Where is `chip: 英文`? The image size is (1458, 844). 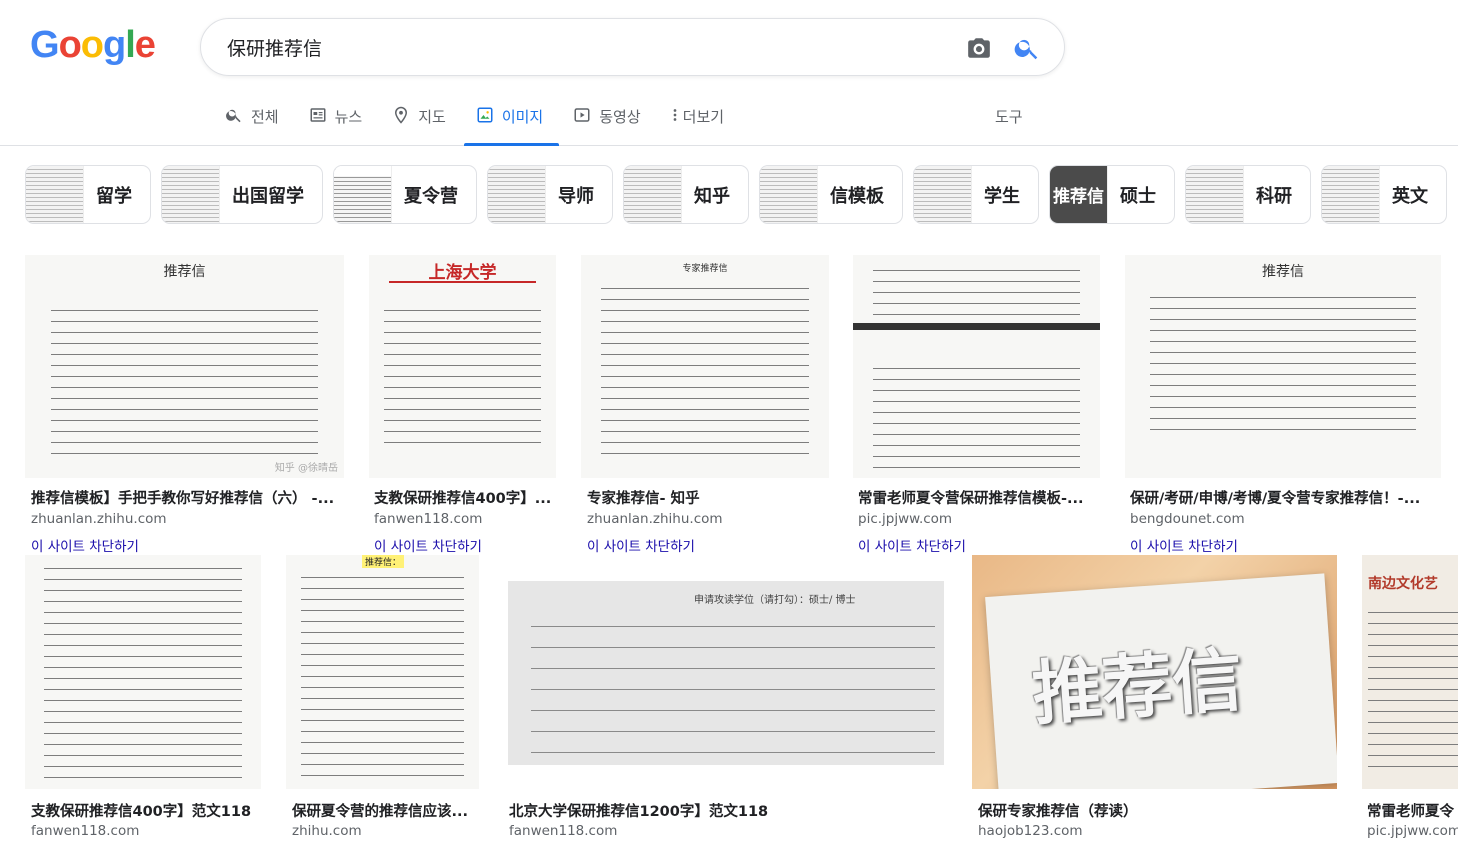 chip: 英文 is located at coordinates (1384, 194).